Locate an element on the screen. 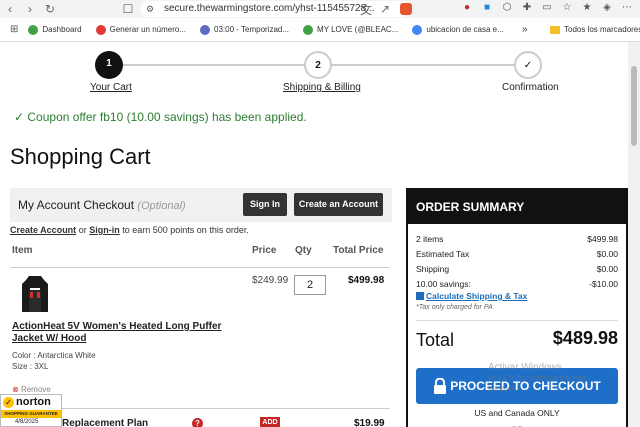  replacement-plan-label: Replacement Plan is located at coordinates (105, 422).